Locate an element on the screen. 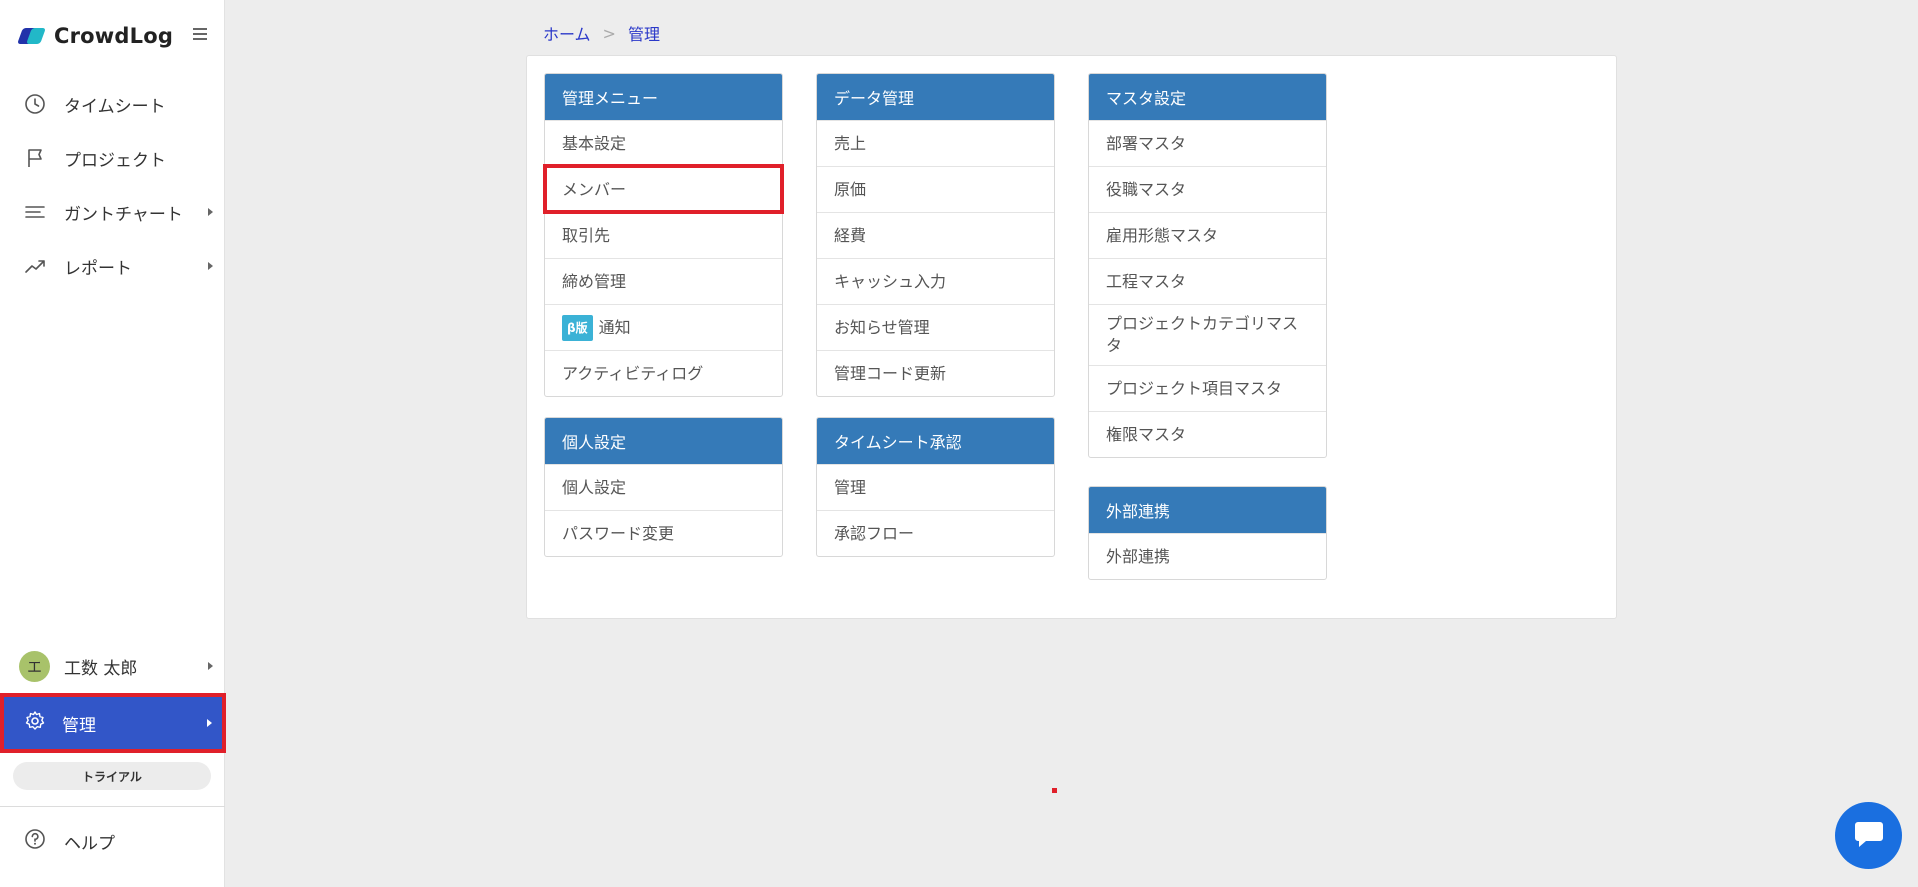  sidebar-item-label: 管理 is located at coordinates (79, 725).